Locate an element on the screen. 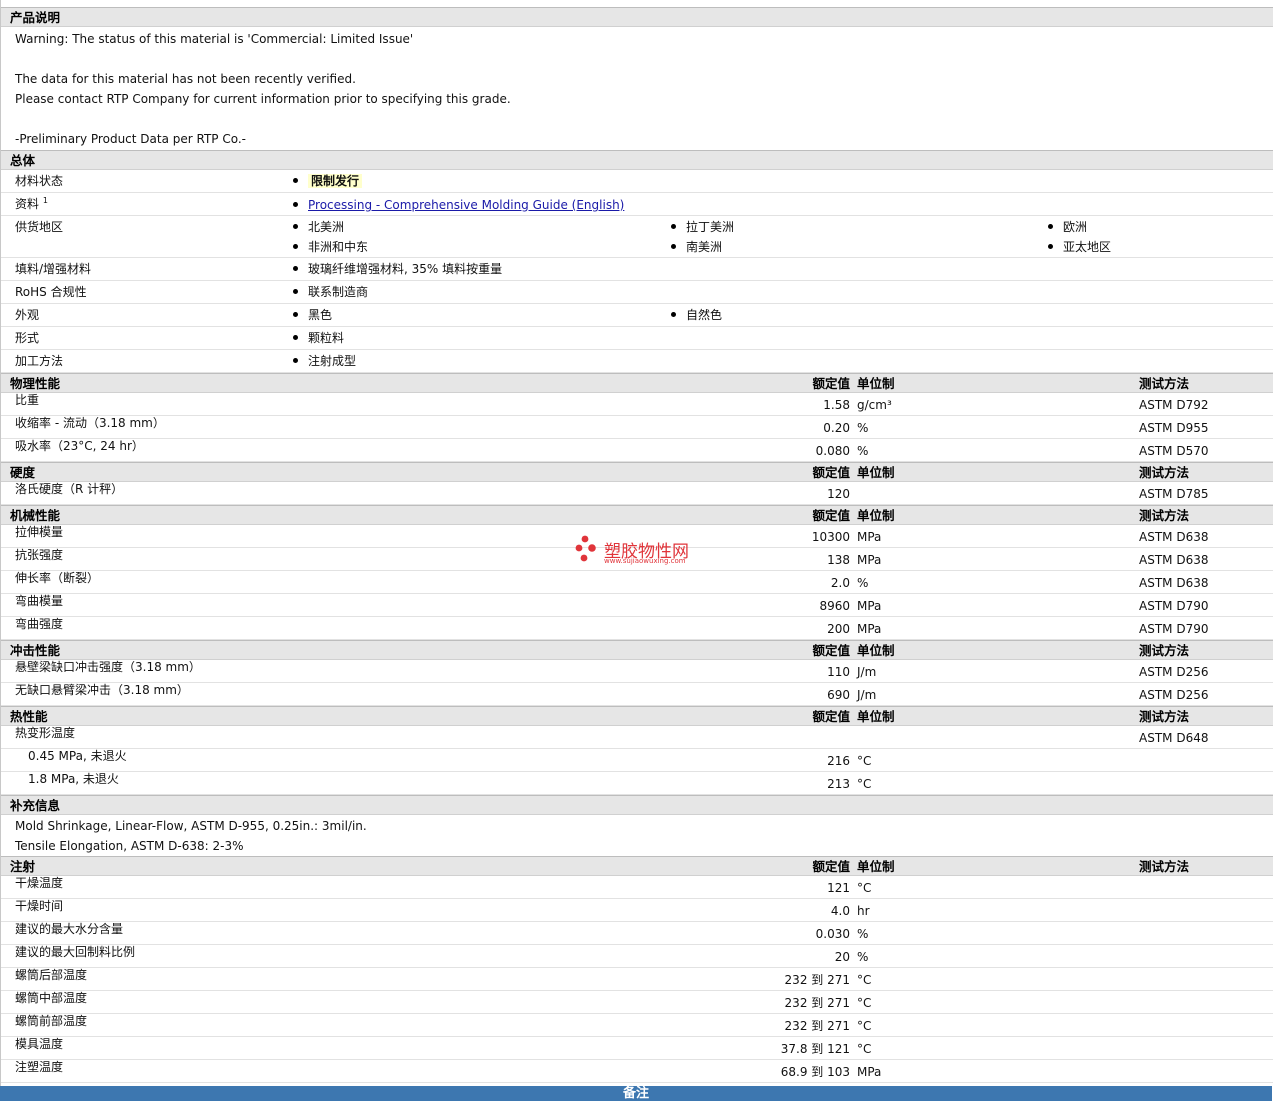 This screenshot has height=1102, width=1273. table-row: 比重 1.58 g/cm³ ASTM D792 is located at coordinates (637, 404).